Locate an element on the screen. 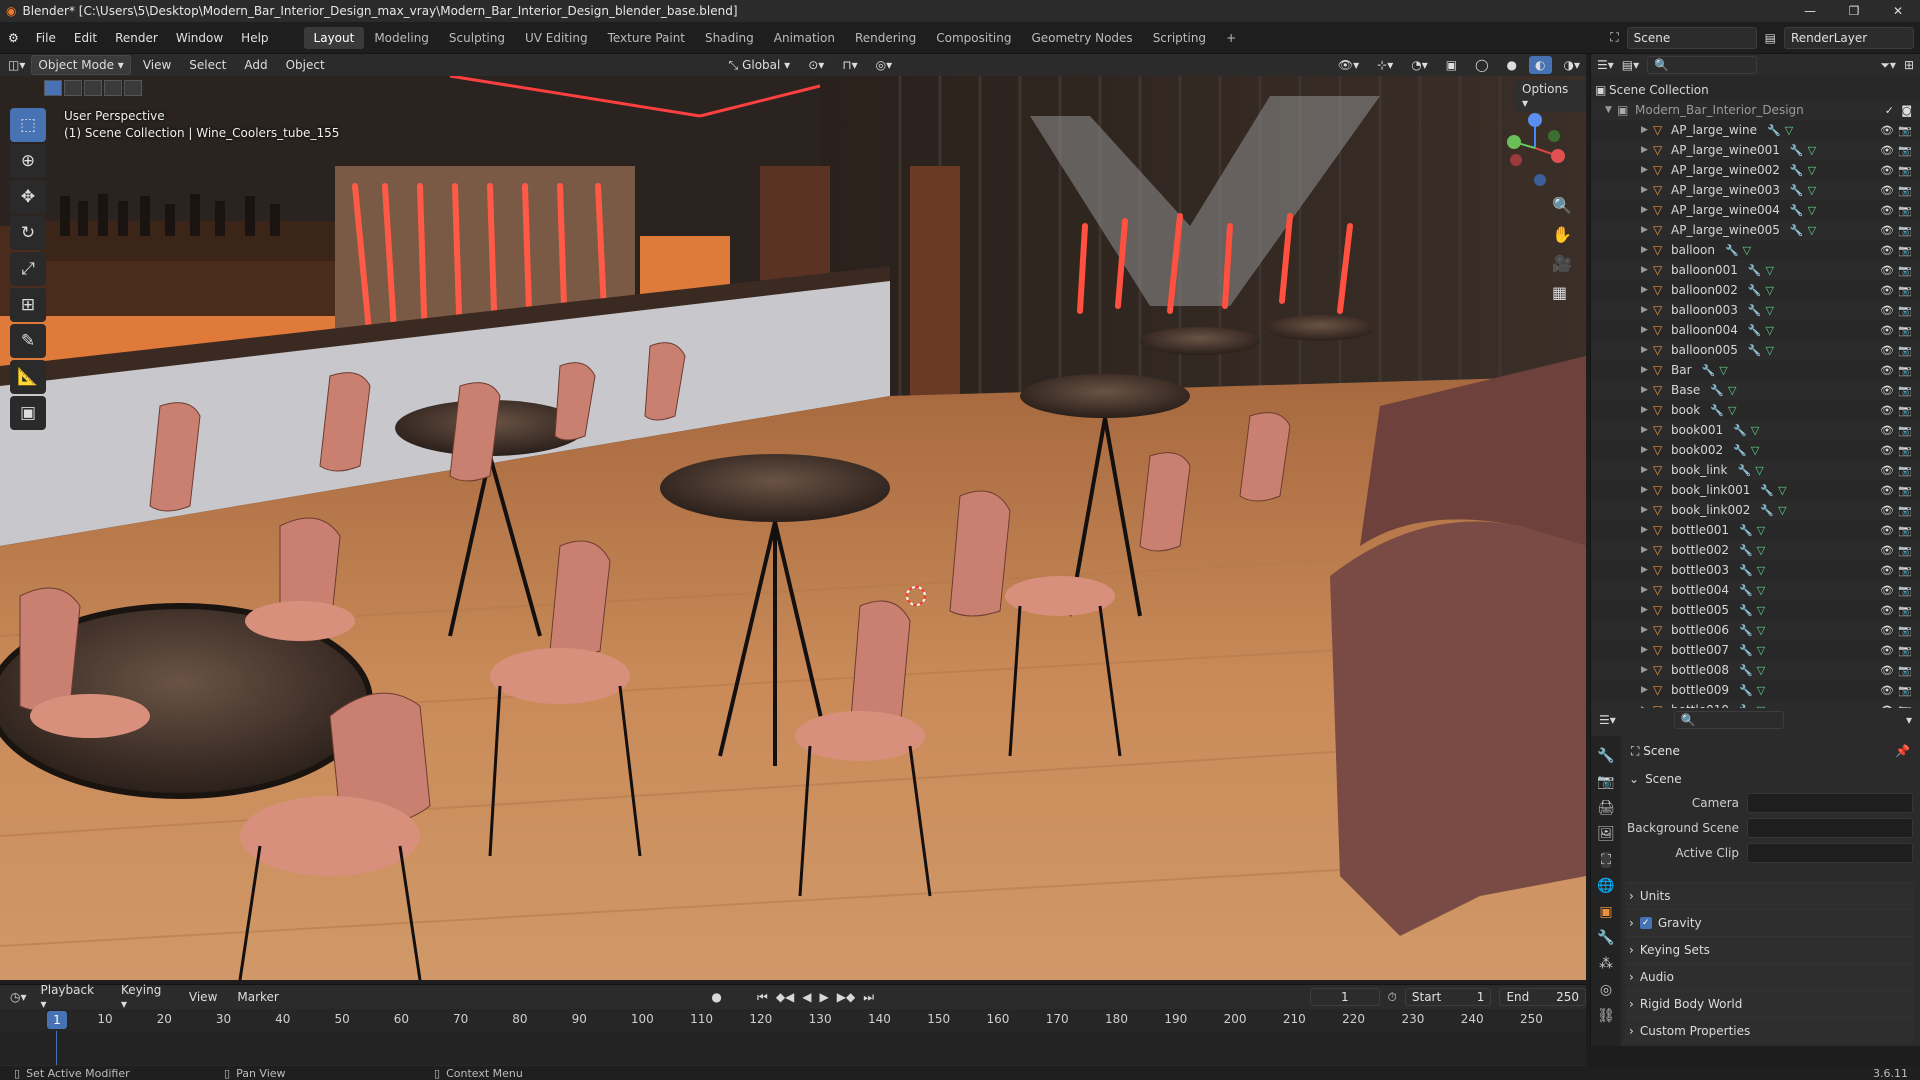 This screenshot has height=1080, width=1920. record-icon: ● is located at coordinates (716, 997).